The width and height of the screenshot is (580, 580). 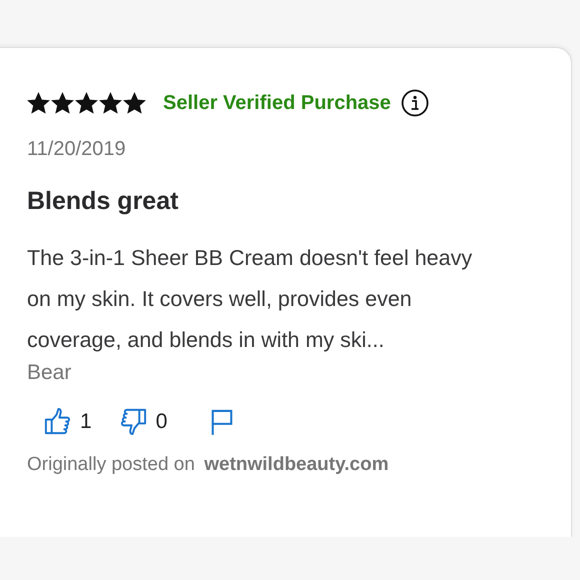 What do you see at coordinates (57, 421) in the screenshot?
I see `thumbs-up-icon` at bounding box center [57, 421].